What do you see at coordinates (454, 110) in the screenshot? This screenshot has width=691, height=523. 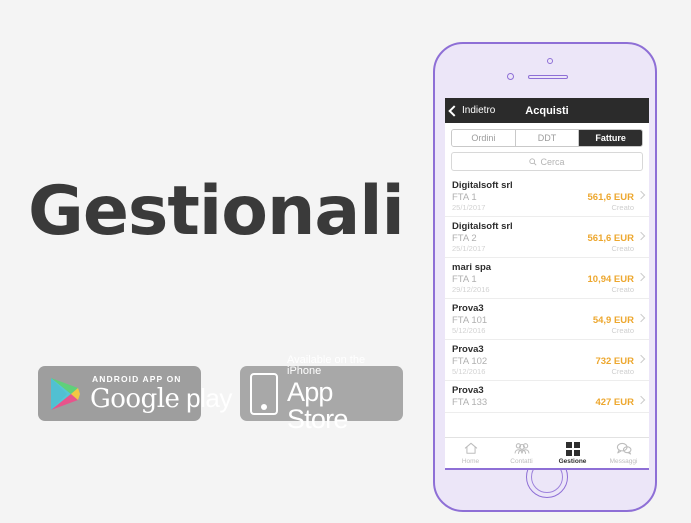 I see `chevron-left-icon` at bounding box center [454, 110].